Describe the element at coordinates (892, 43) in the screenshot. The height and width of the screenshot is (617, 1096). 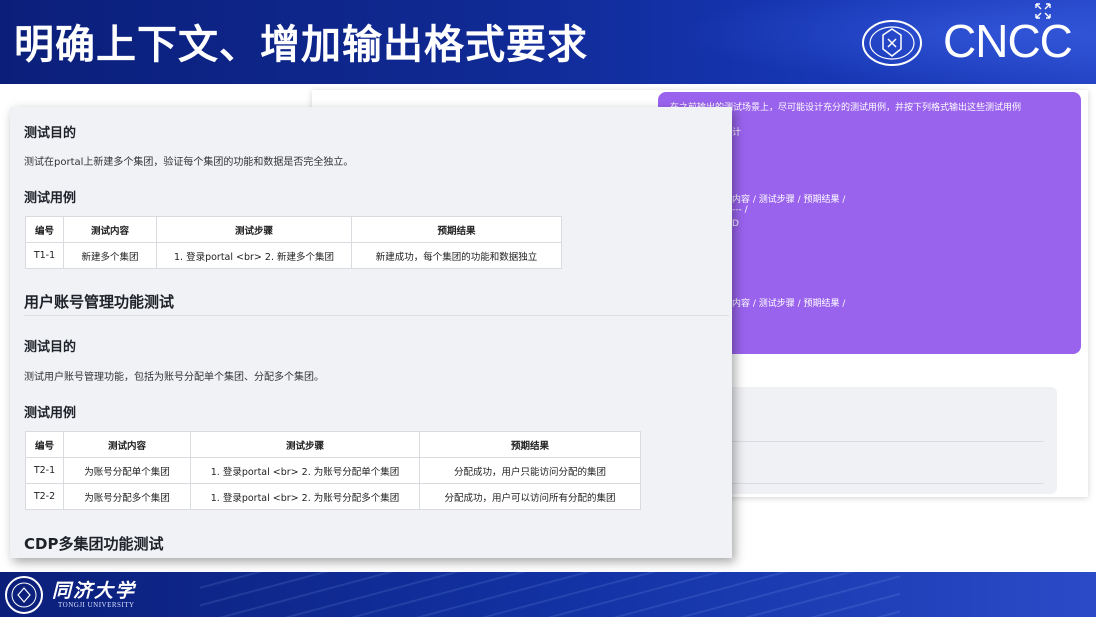
I see `ccf-seal-icon` at that location.